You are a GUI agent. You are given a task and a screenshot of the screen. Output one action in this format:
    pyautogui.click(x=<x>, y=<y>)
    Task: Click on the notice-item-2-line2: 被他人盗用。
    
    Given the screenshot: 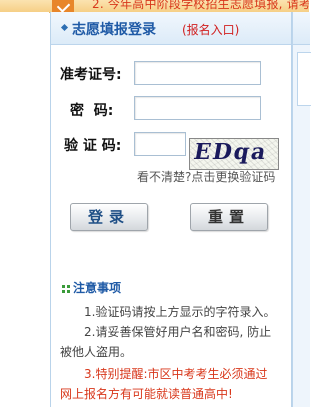 What is the action you would take?
    pyautogui.click(x=96, y=352)
    